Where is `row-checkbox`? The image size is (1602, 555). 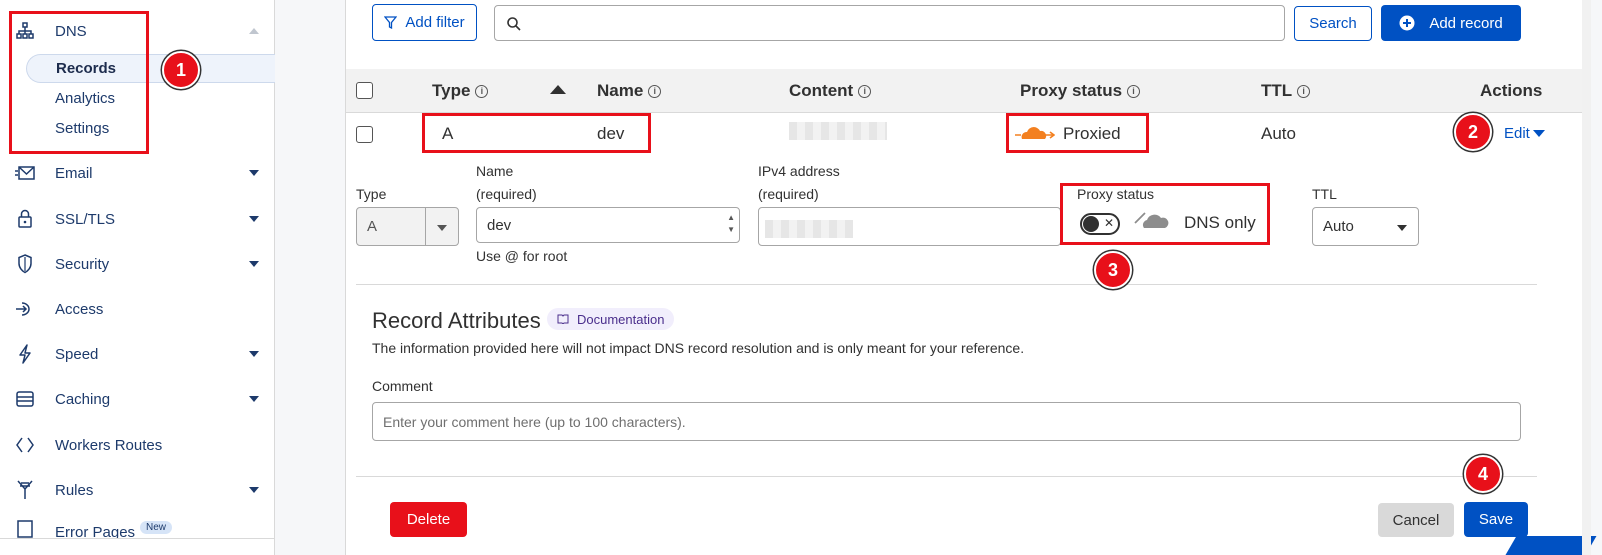
row-checkbox is located at coordinates (364, 134).